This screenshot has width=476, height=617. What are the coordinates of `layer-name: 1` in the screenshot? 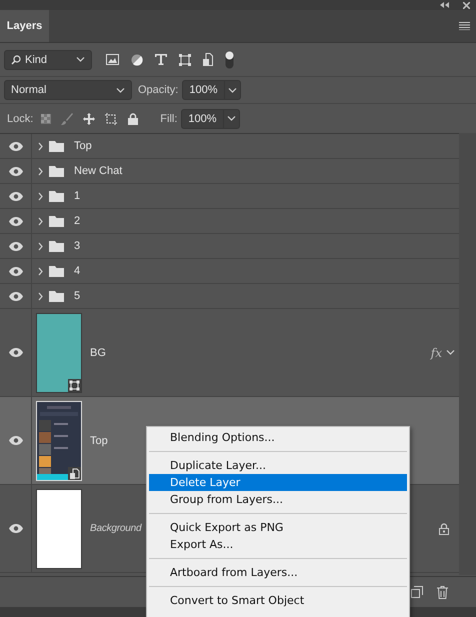 It's located at (77, 196).